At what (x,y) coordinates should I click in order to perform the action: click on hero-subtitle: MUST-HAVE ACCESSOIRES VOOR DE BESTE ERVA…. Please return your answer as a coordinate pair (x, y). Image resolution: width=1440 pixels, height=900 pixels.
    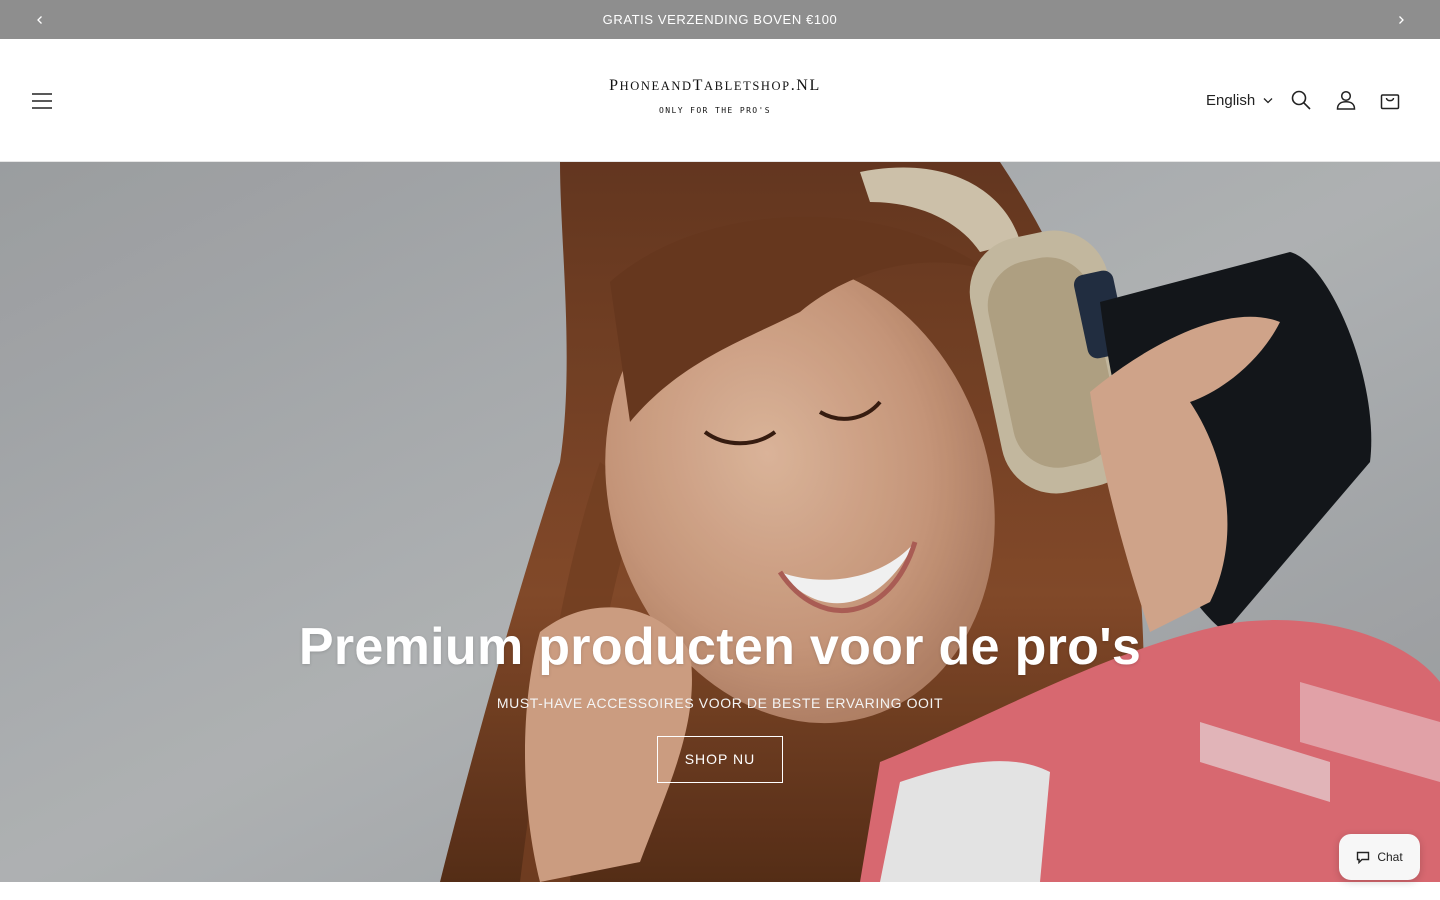
    Looking at the image, I should click on (720, 703).